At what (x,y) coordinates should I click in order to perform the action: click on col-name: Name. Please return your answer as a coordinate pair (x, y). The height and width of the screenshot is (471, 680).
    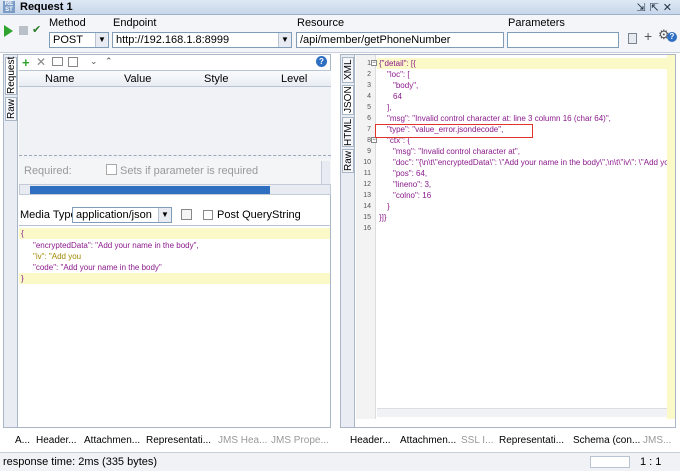
    Looking at the image, I should click on (59, 79).